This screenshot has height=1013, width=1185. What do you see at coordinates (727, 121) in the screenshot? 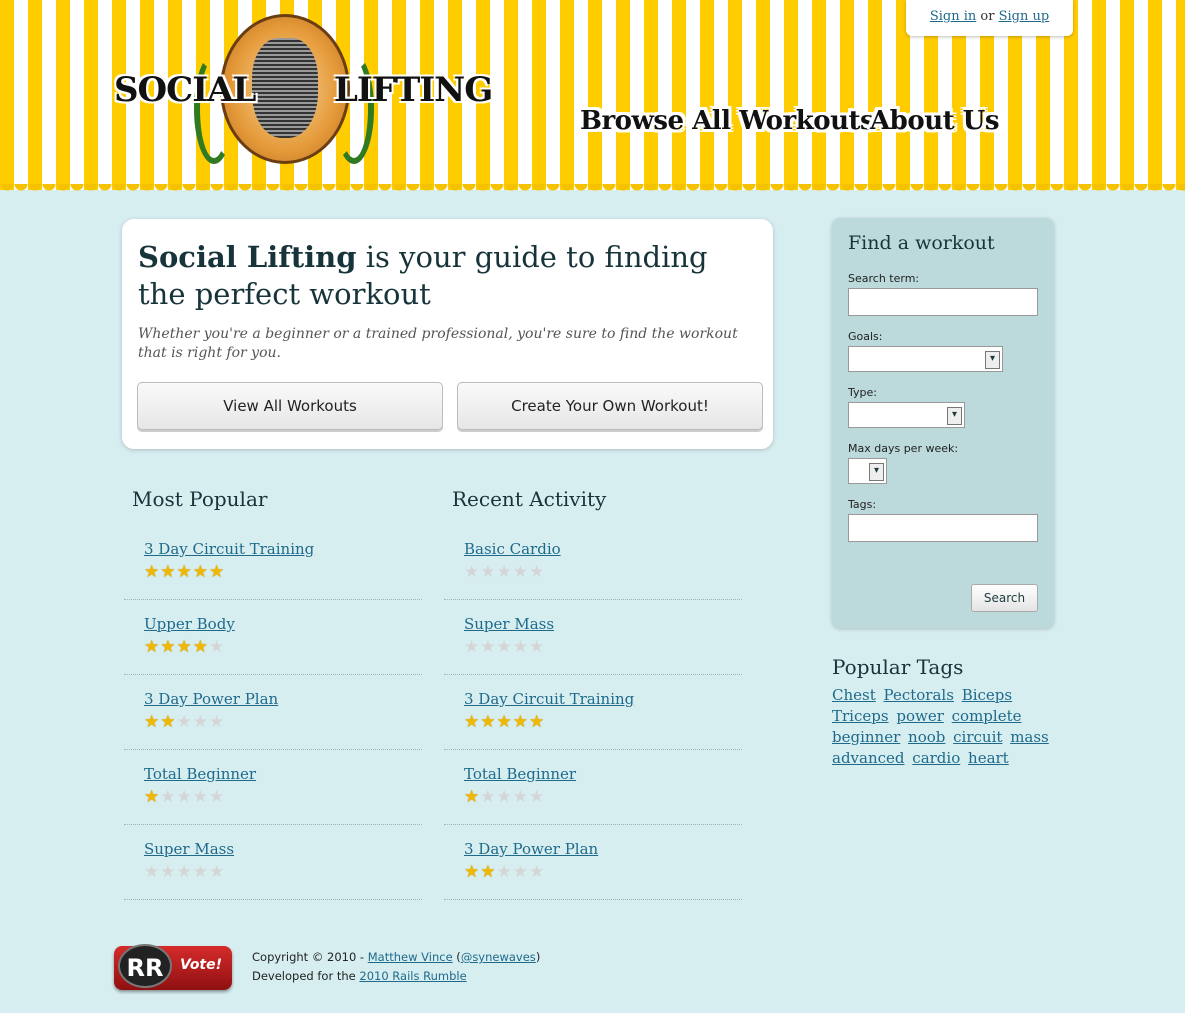
I see `nav-browse-all-workouts: Browse All Workouts` at bounding box center [727, 121].